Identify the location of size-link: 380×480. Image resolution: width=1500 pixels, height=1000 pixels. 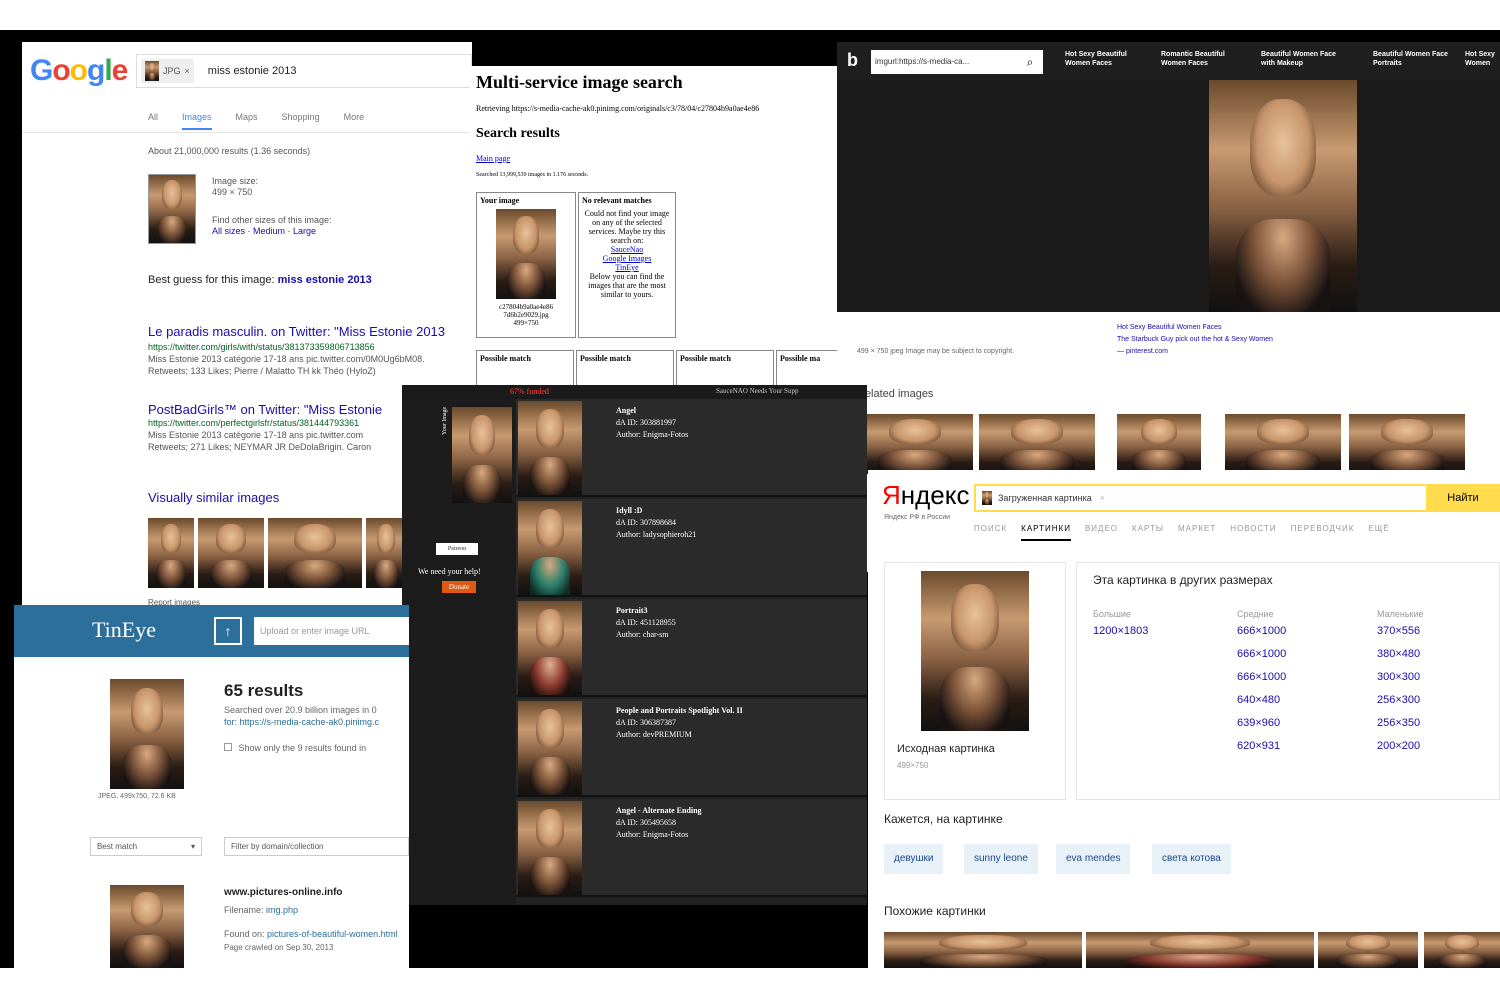
(1398, 654).